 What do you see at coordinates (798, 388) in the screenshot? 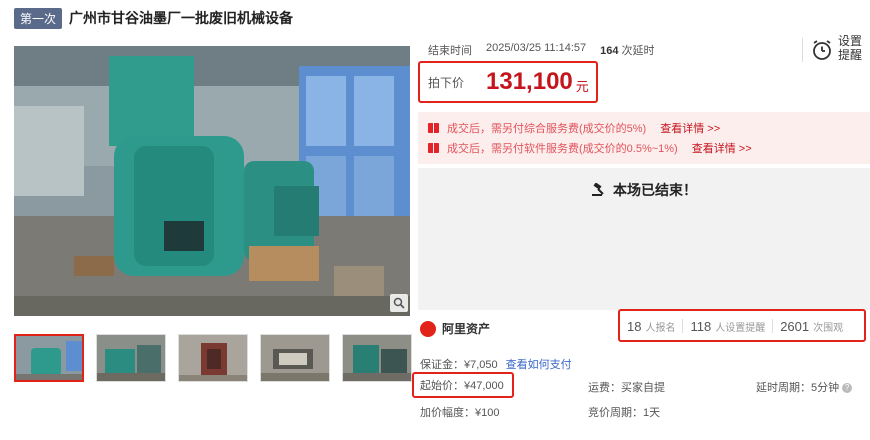
I see `delay-period-value: 延时周期：5分钟` at bounding box center [798, 388].